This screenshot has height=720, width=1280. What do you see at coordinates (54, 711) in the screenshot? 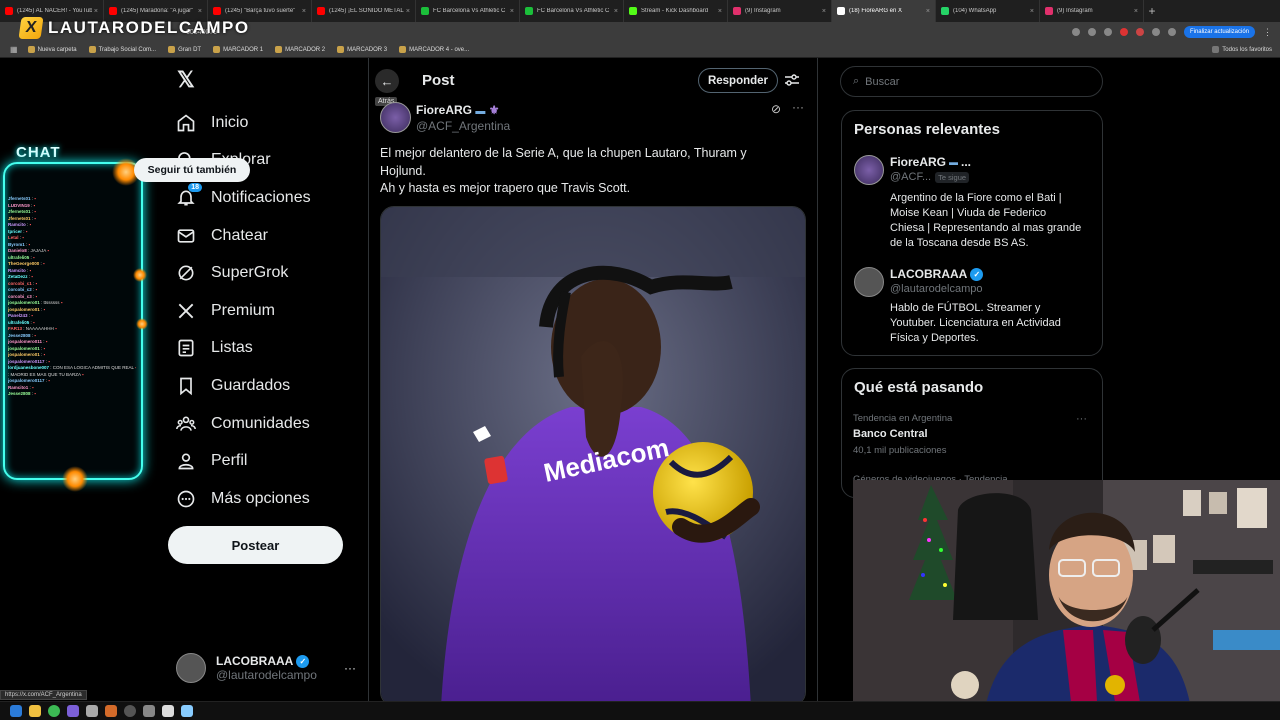
I see `chrome-icon` at bounding box center [54, 711].